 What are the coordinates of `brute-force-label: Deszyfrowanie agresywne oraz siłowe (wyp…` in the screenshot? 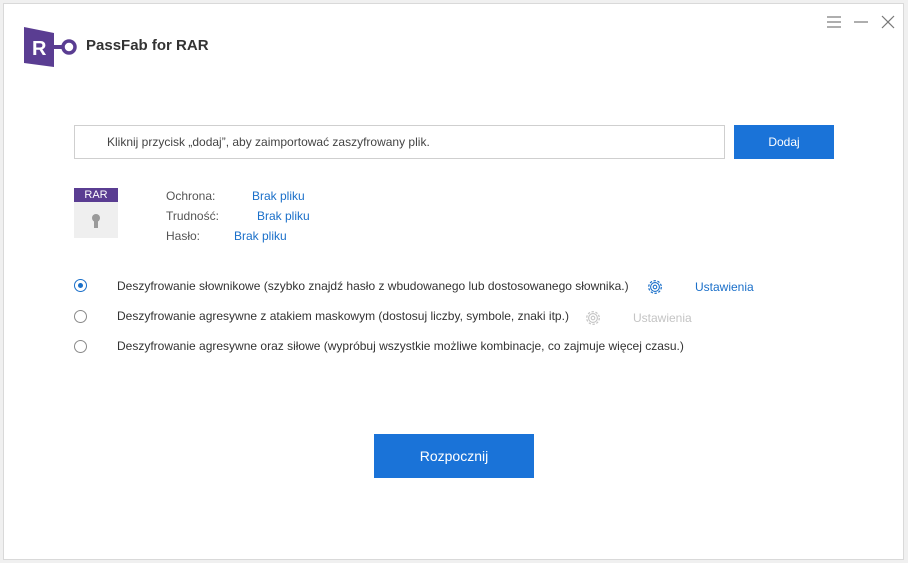 It's located at (400, 346).